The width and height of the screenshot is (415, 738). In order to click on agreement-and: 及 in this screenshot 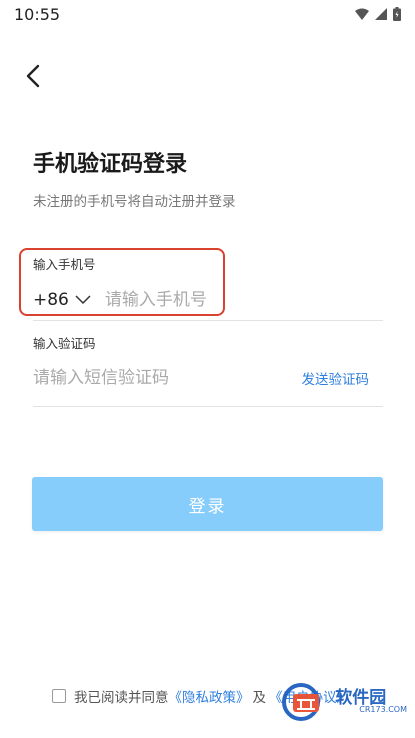, I will do `click(259, 698)`.